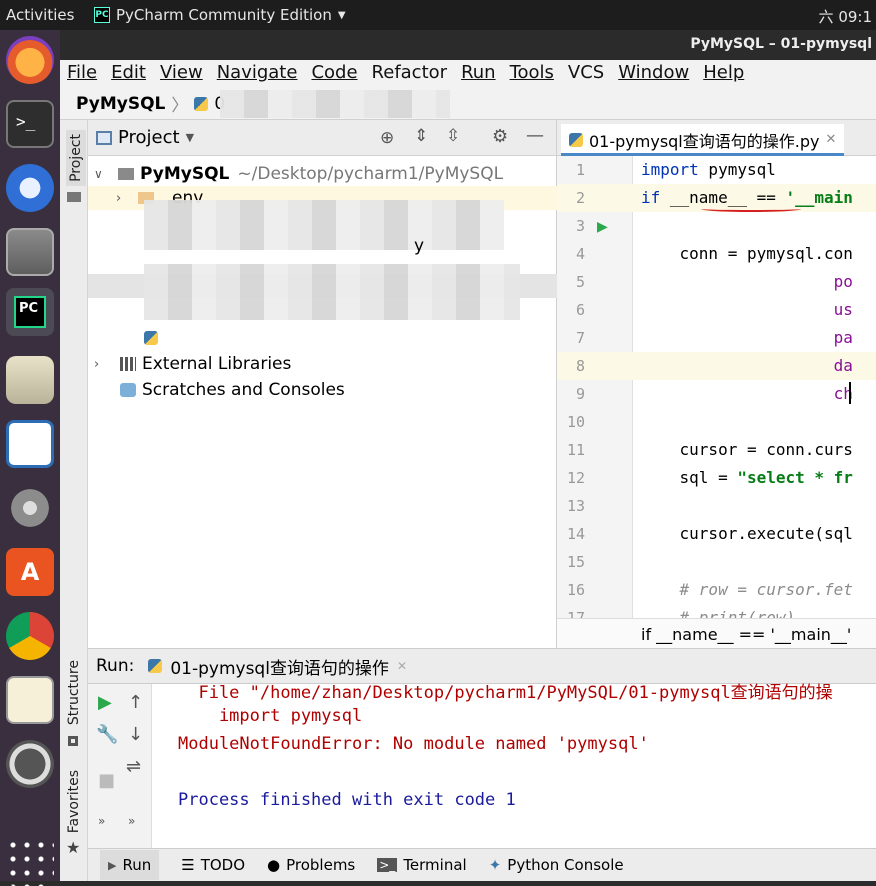 This screenshot has height=886, width=876. Describe the element at coordinates (334, 75) in the screenshot. I see `menu-code: Code` at that location.